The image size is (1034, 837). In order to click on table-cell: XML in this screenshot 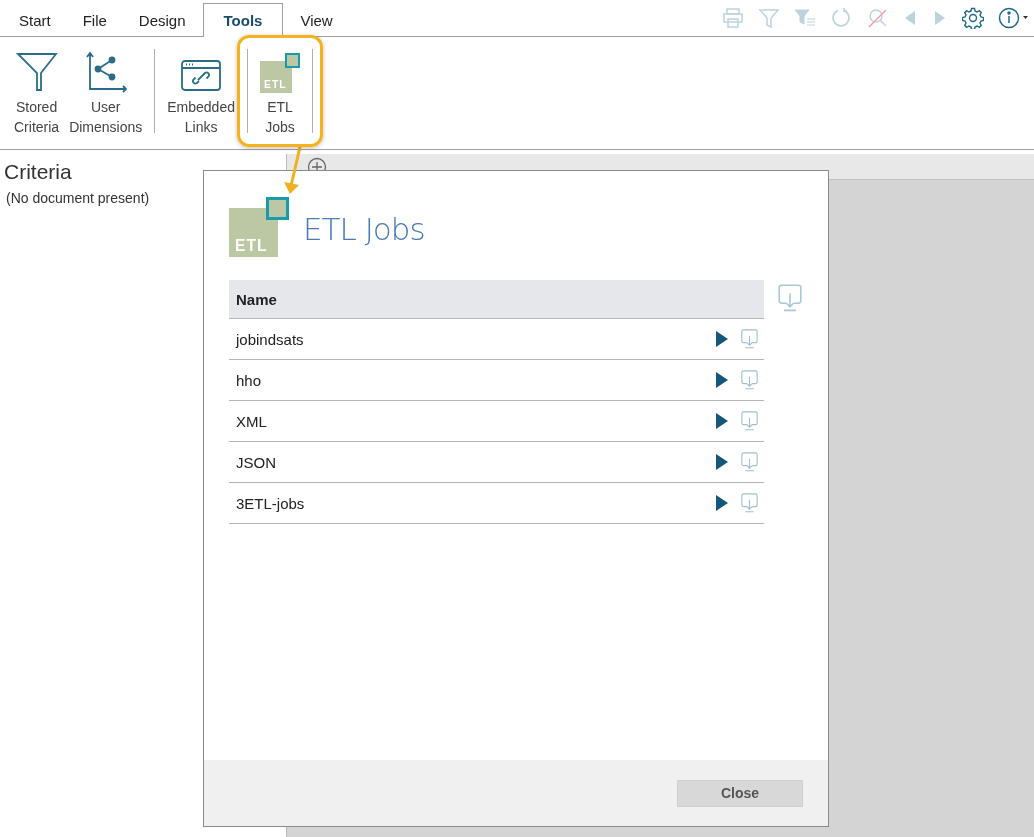, I will do `click(460, 421)`.